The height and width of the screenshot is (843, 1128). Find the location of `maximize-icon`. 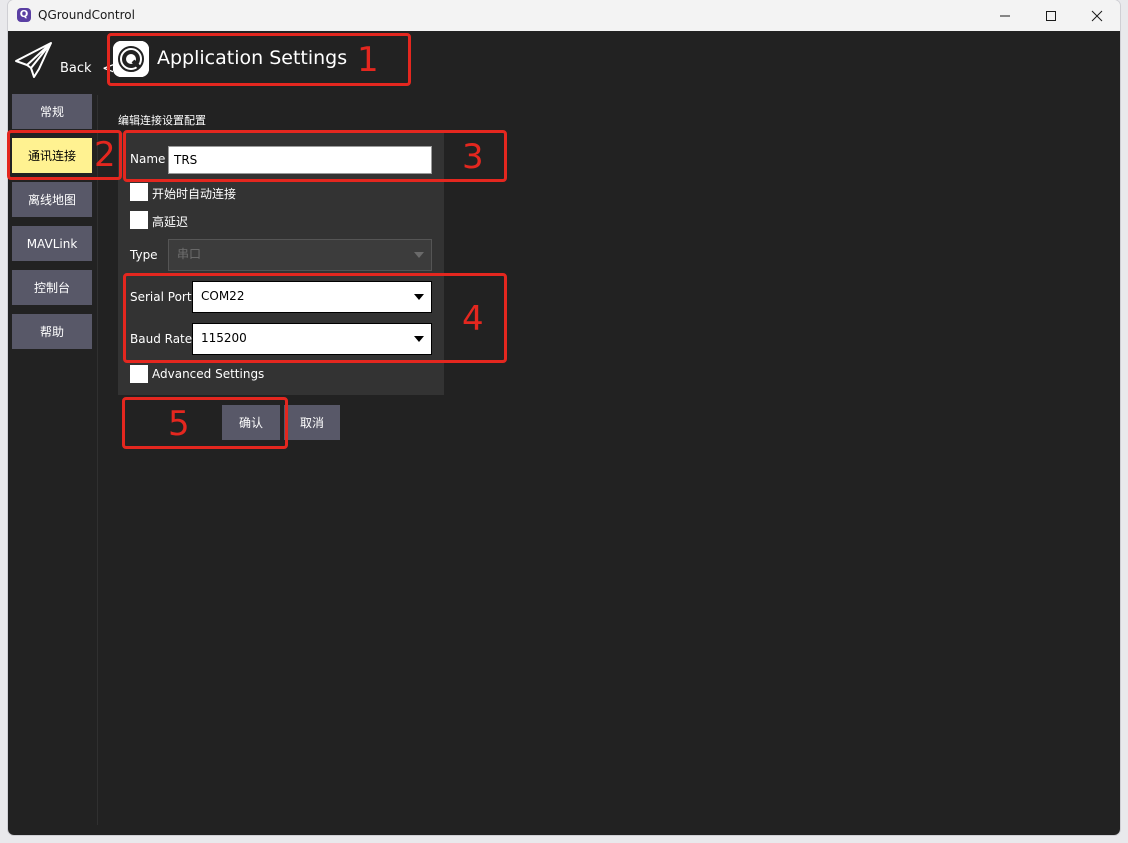

maximize-icon is located at coordinates (1051, 15).